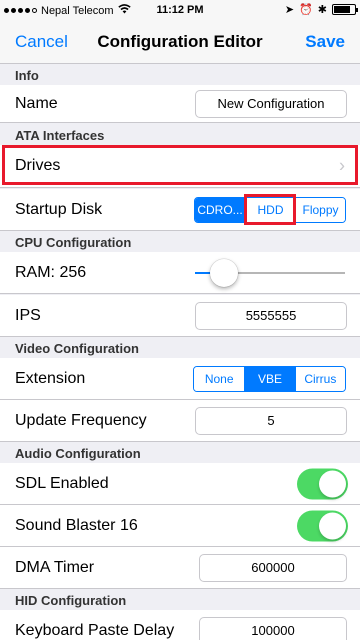  I want to click on row-extension: Extension None VBE Cirrus, so click(180, 379).